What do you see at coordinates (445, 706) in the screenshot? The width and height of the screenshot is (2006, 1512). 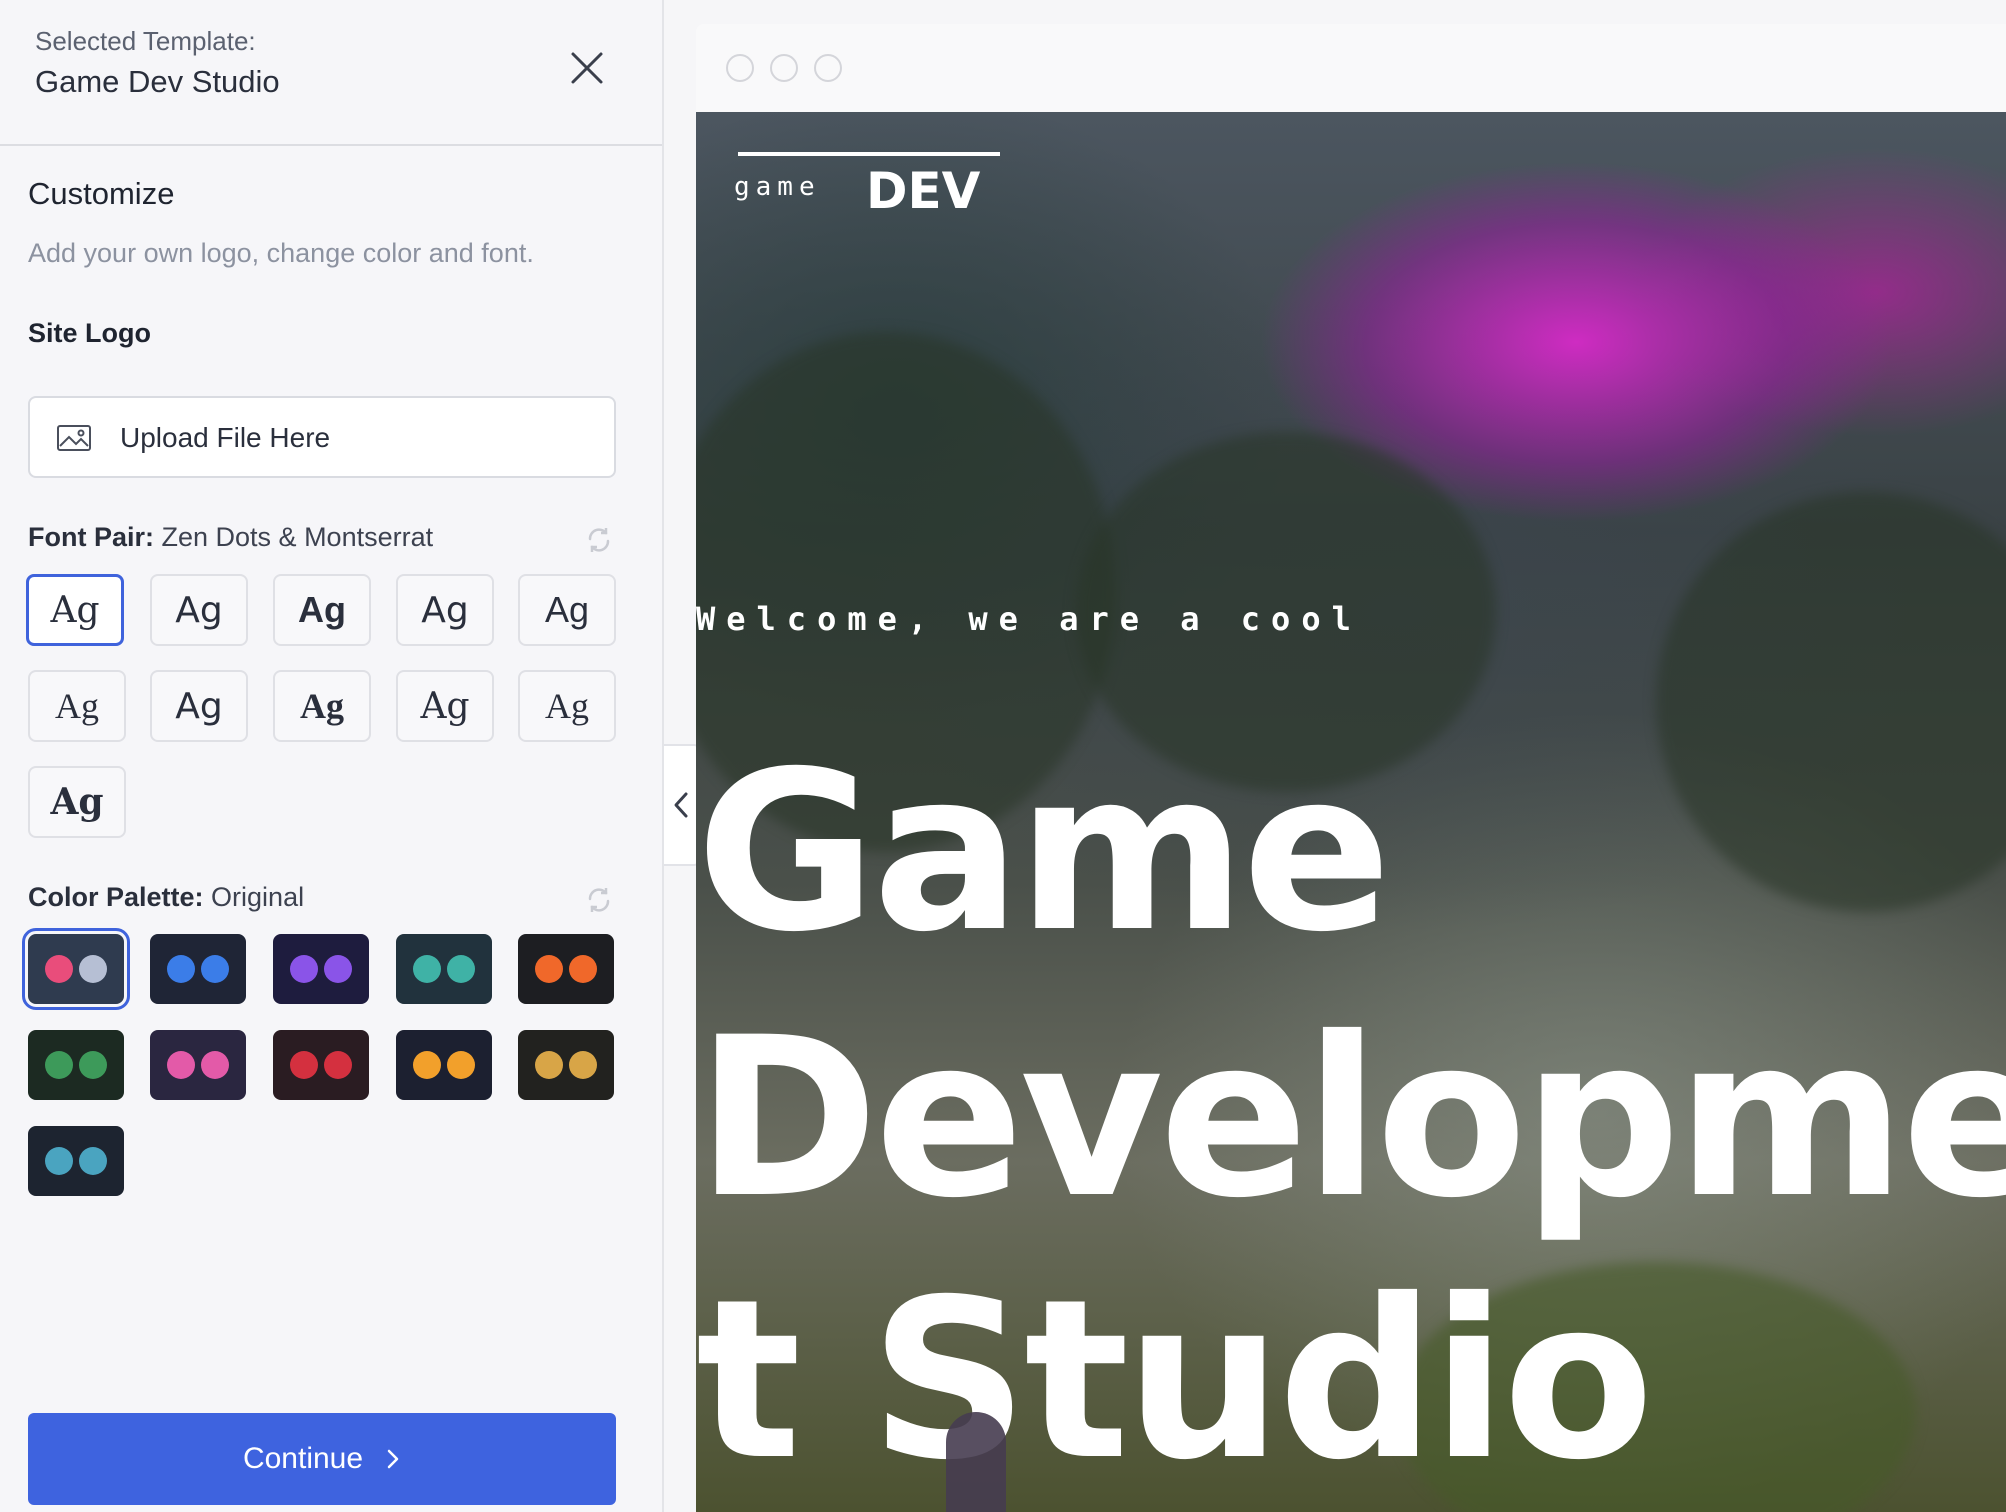 I see `font-option-9: Ag` at bounding box center [445, 706].